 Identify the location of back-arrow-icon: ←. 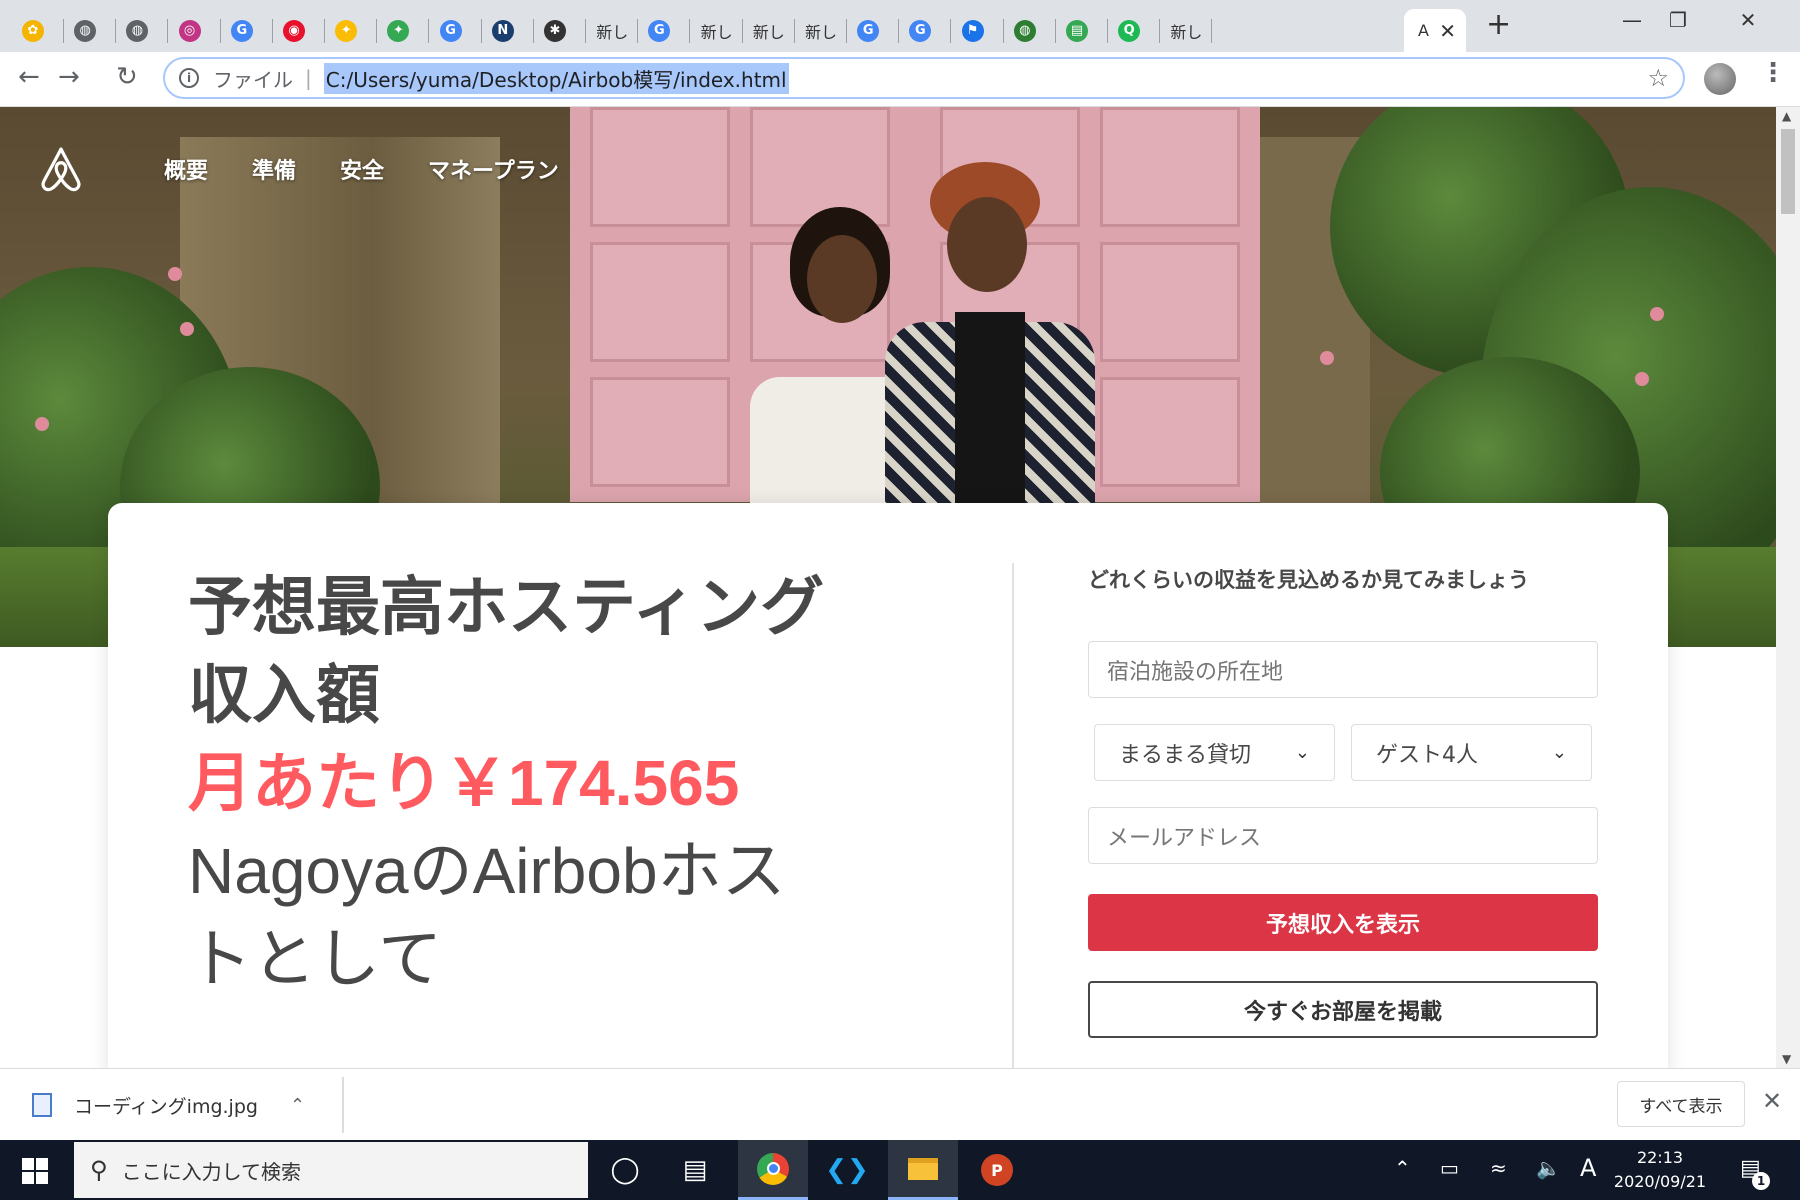
(29, 77).